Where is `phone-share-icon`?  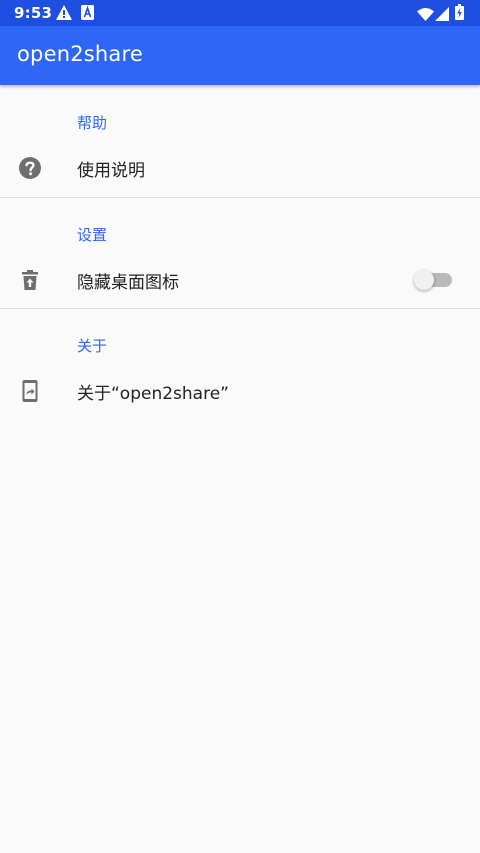
phone-share-icon is located at coordinates (30, 391).